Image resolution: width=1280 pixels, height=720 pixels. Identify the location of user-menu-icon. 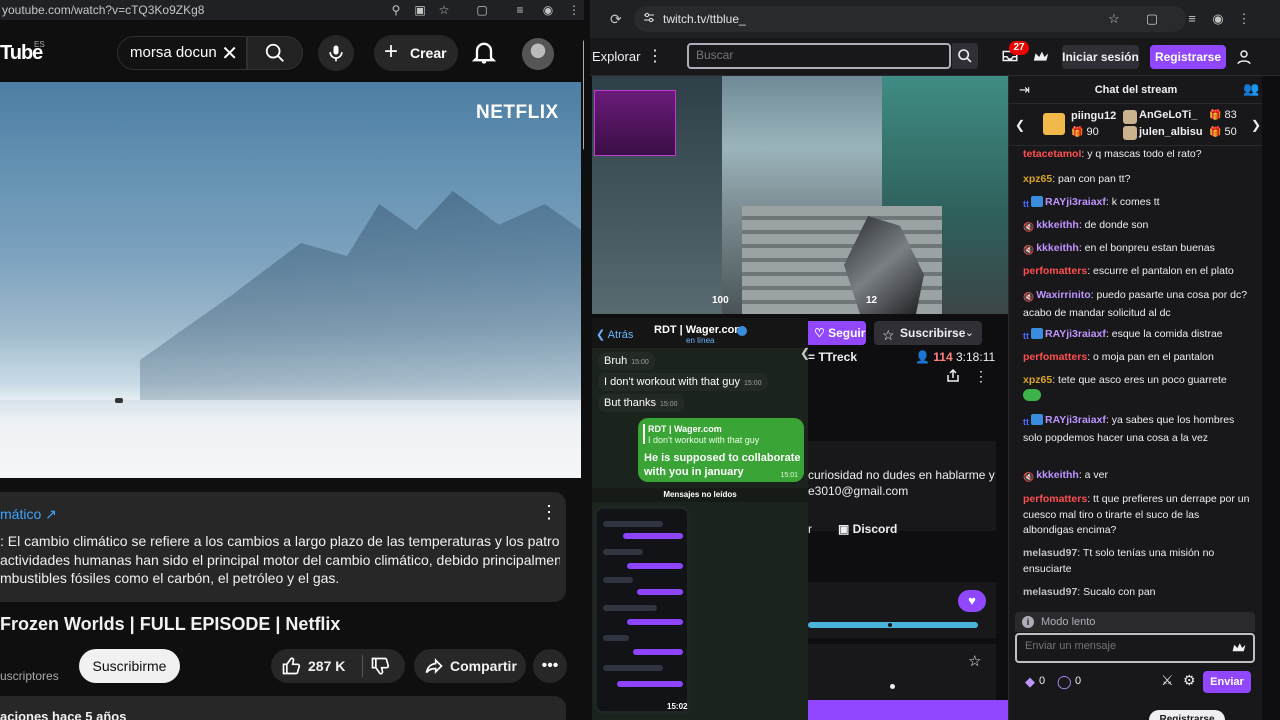
(1244, 57).